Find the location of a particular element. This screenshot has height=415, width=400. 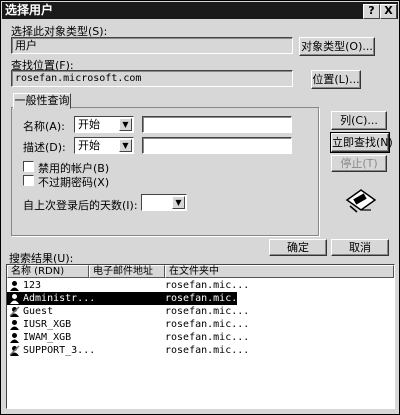

non-expiring-password-checkbox is located at coordinates (28, 180).